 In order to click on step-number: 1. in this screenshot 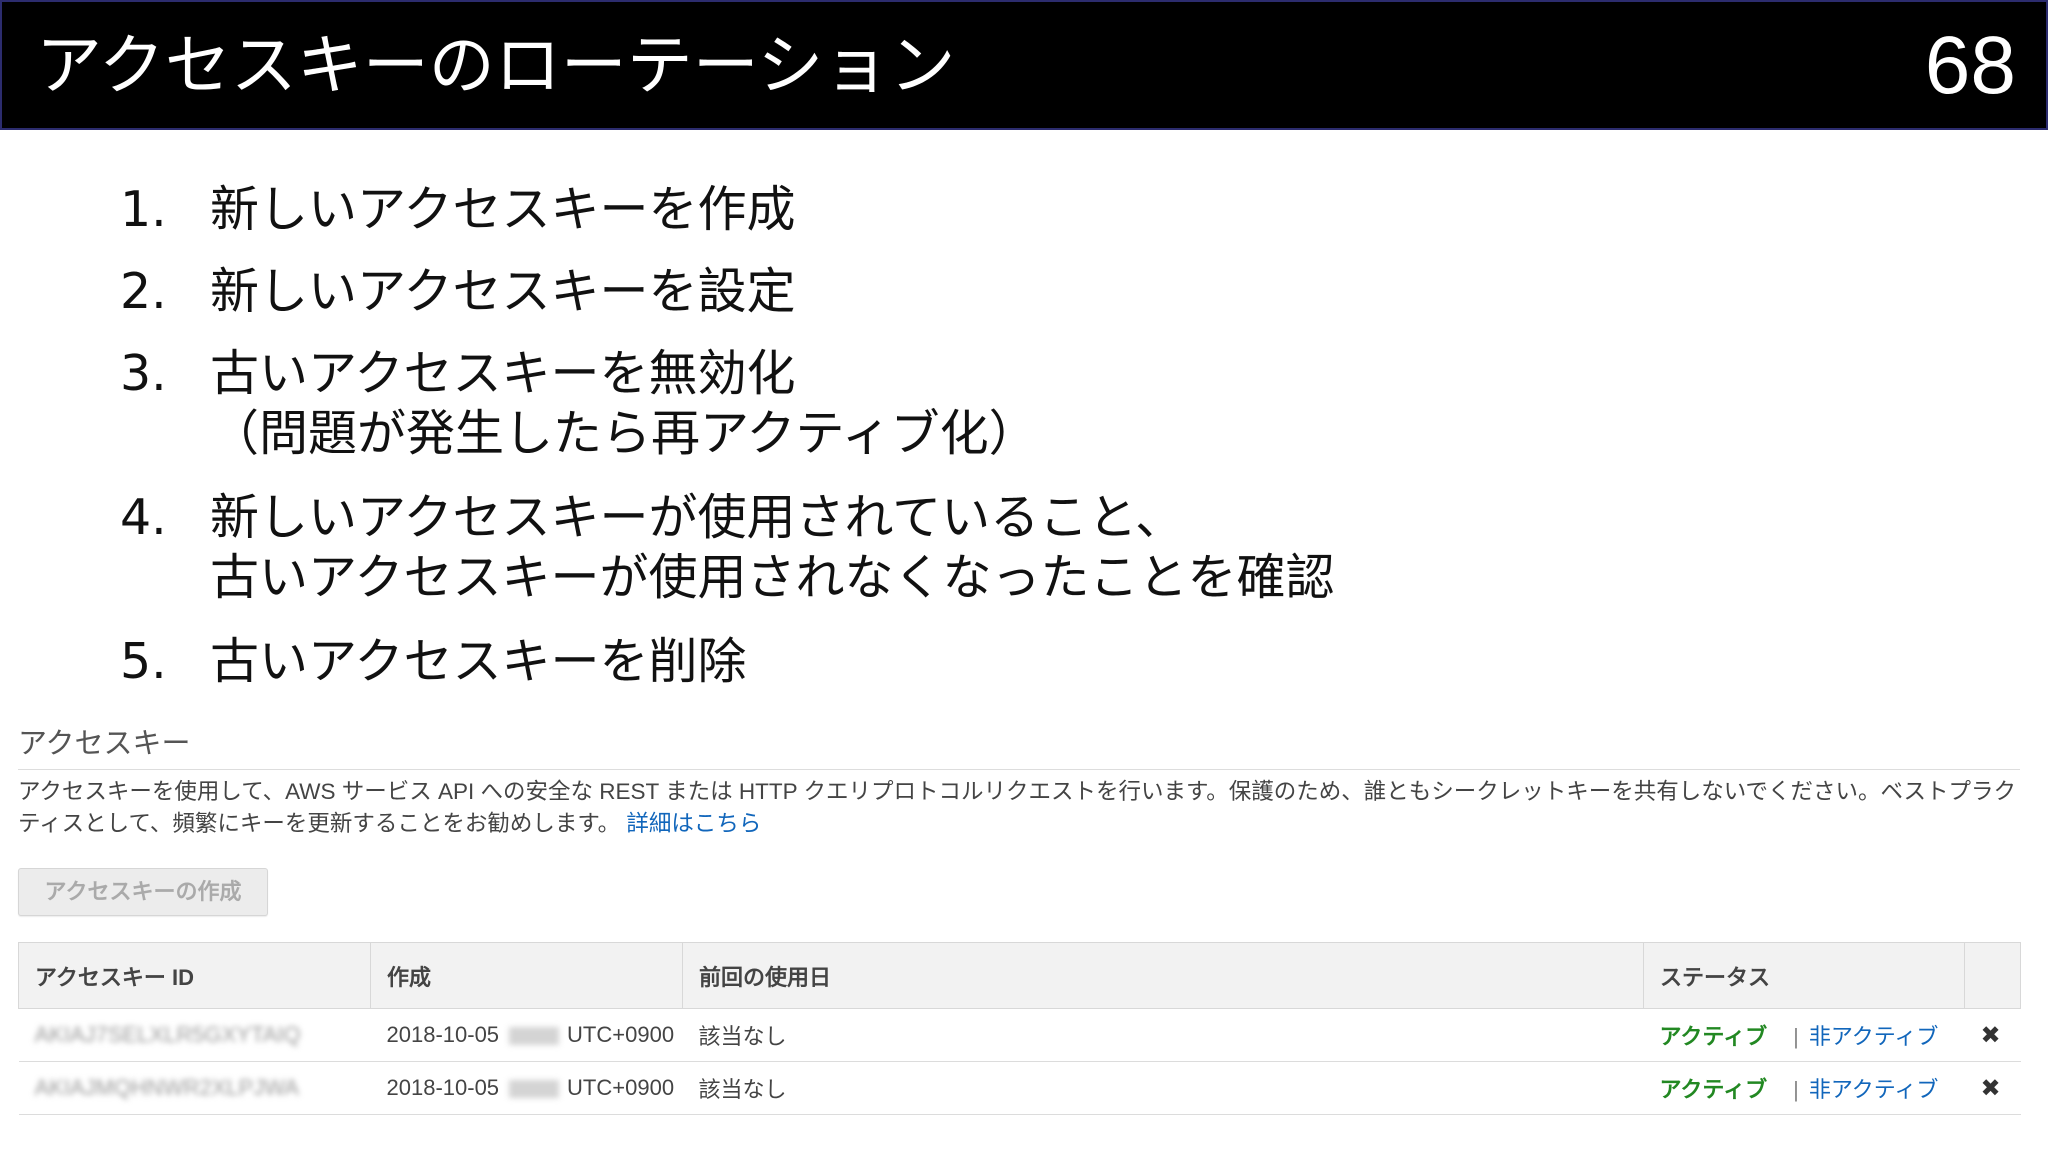, I will do `click(143, 209)`.